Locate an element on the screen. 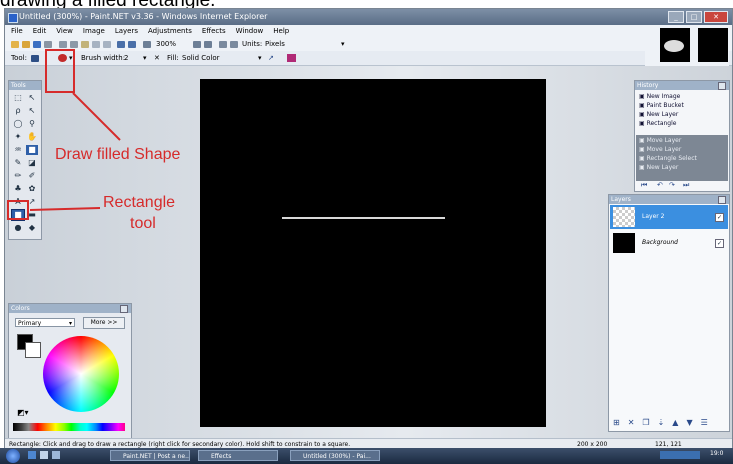 This screenshot has height=464, width=733. annotation-arrow-rectangle is located at coordinates (65, 209).